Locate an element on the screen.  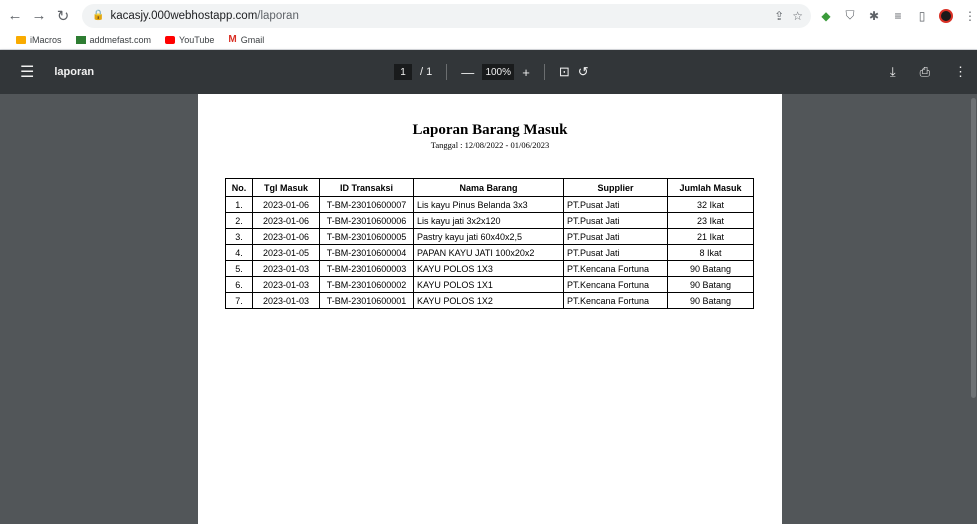
cell-no: 5. is located at coordinates (239, 268).